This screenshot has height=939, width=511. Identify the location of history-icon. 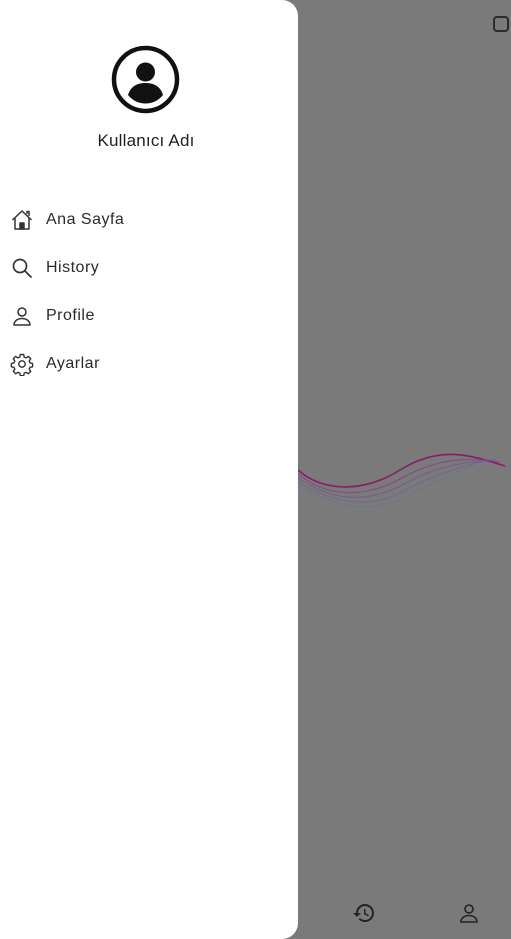
(364, 913).